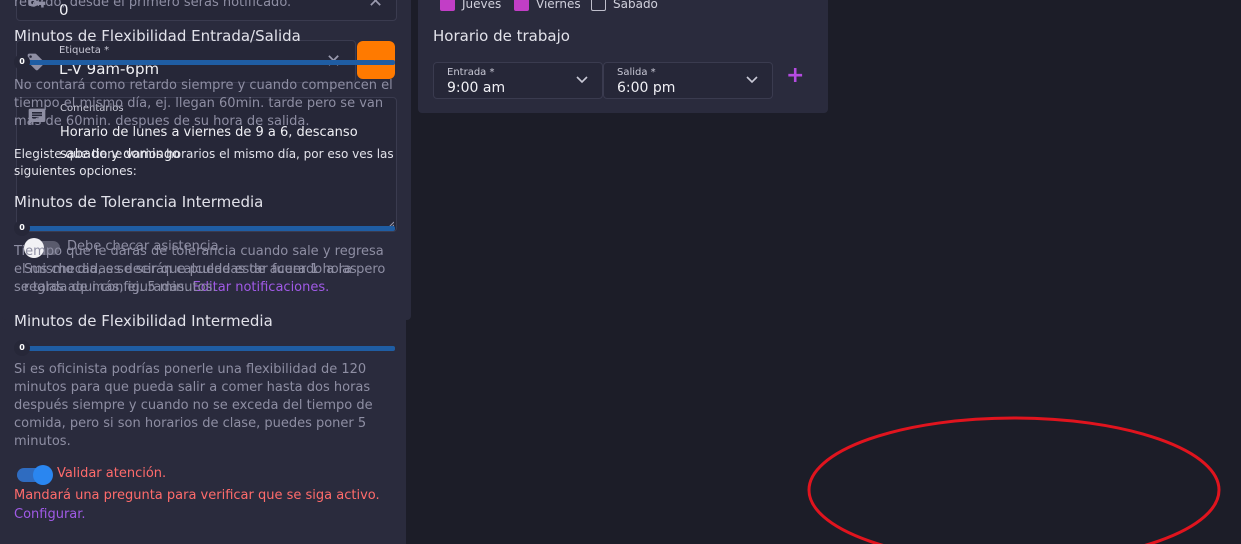 Image resolution: width=1241 pixels, height=544 pixels. Describe the element at coordinates (646, 88) in the screenshot. I see `salida-value: 6:00 pm` at that location.